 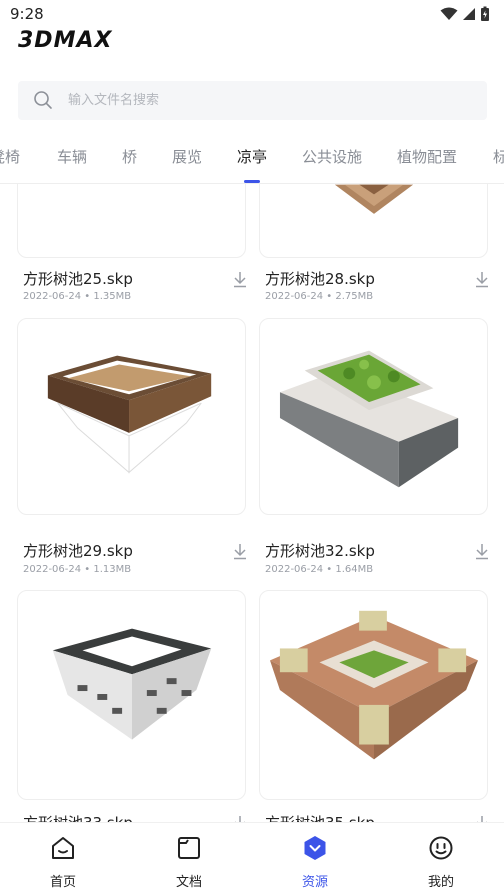 What do you see at coordinates (188, 882) in the screenshot?
I see `nav-documents-label: 文档` at bounding box center [188, 882].